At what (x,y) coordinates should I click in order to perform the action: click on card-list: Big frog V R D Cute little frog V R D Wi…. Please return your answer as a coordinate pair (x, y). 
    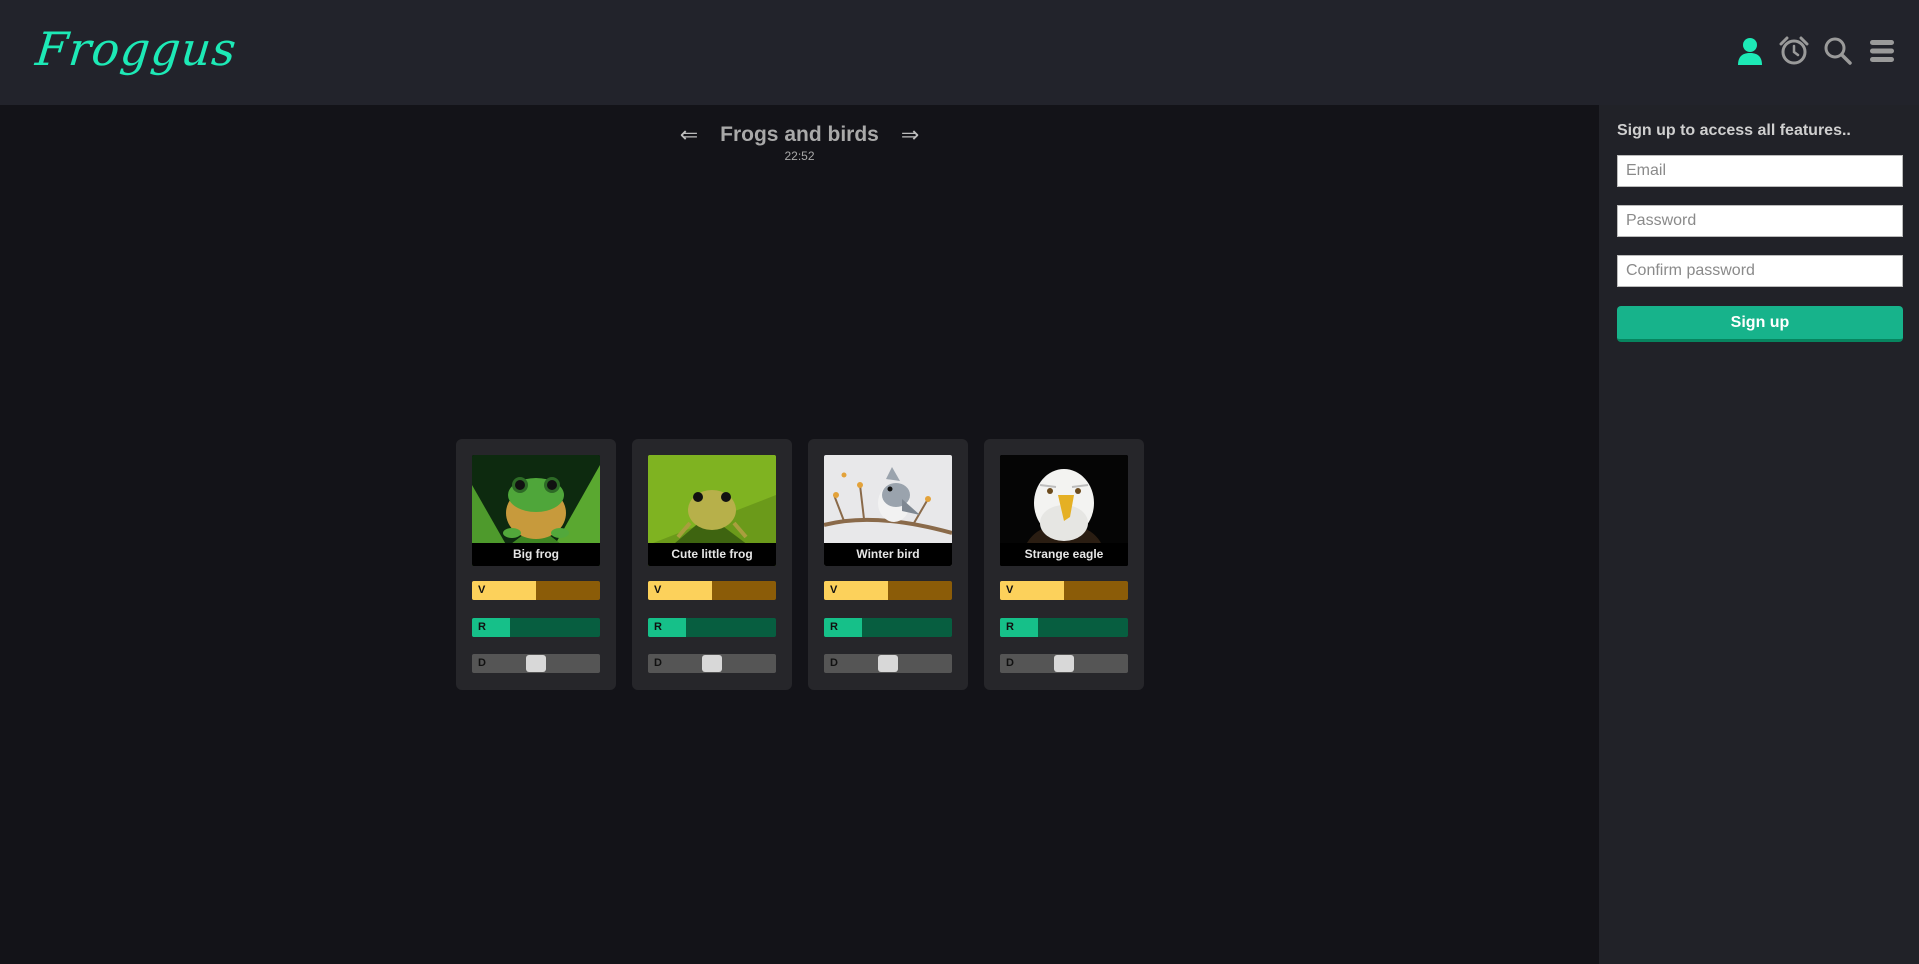
    Looking at the image, I should click on (800, 564).